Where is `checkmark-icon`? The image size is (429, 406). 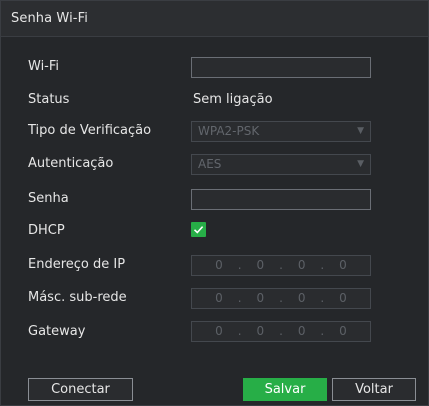 checkmark-icon is located at coordinates (198, 230).